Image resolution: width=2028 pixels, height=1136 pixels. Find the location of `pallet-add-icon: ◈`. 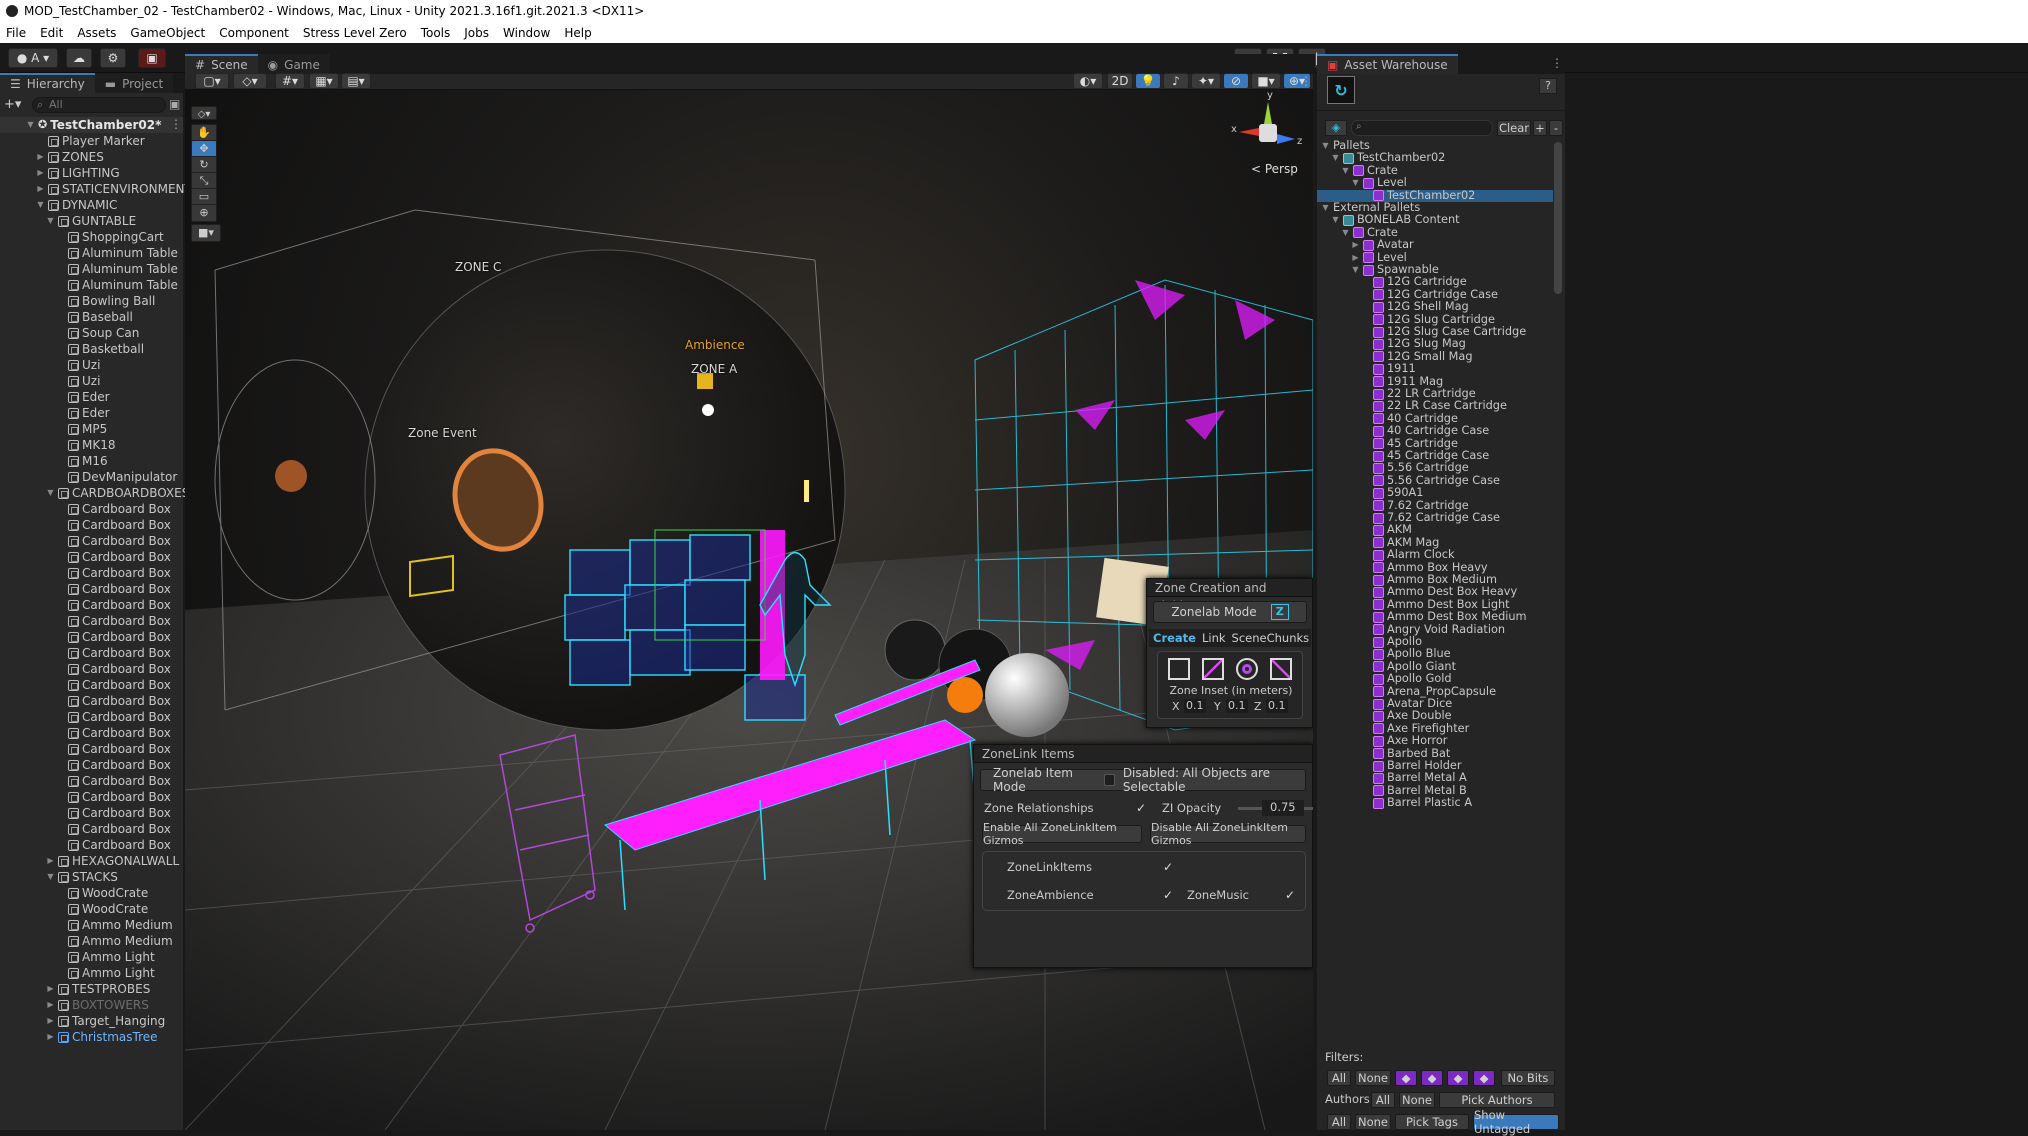

pallet-add-icon: ◈ is located at coordinates (1336, 128).